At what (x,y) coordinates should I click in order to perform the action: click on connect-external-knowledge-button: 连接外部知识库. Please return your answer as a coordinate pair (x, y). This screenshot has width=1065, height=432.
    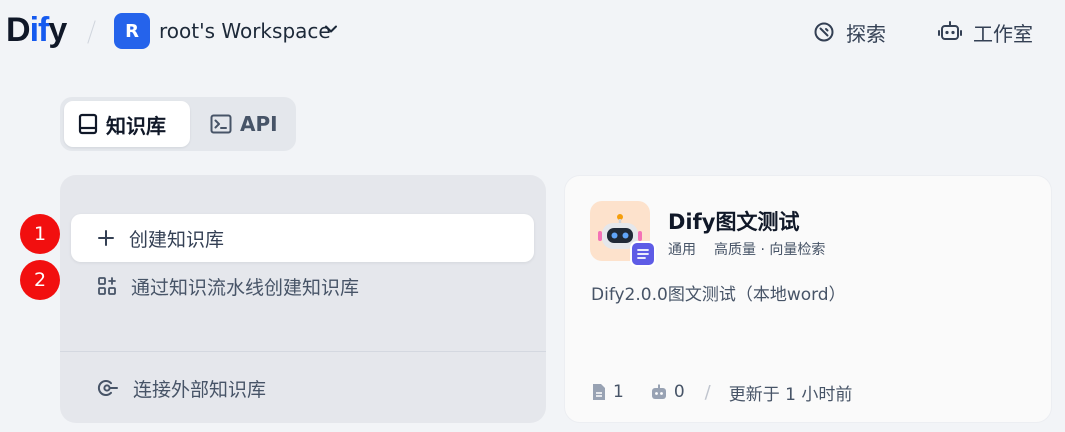
    Looking at the image, I should click on (302, 388).